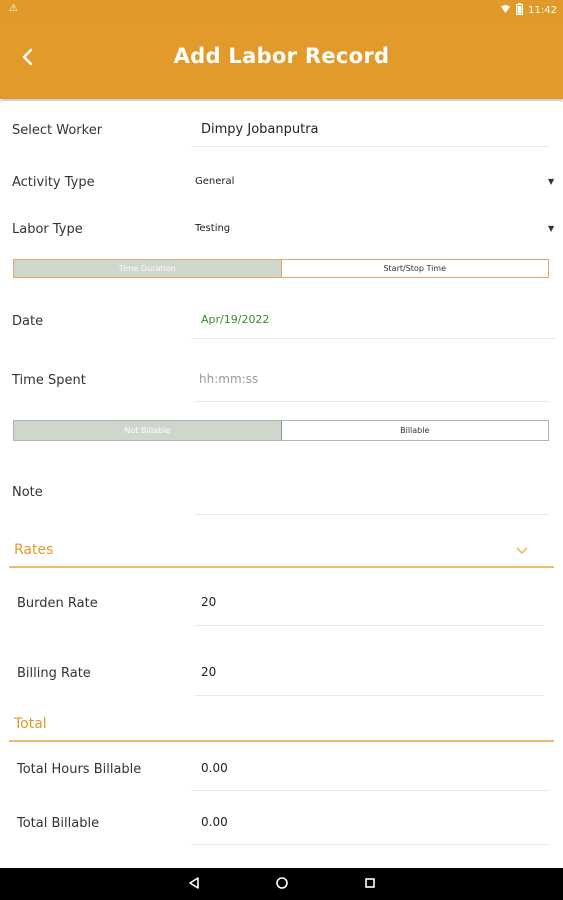 The width and height of the screenshot is (563, 900). Describe the element at coordinates (57, 603) in the screenshot. I see `burden-rate-label: Burden Rate` at that location.